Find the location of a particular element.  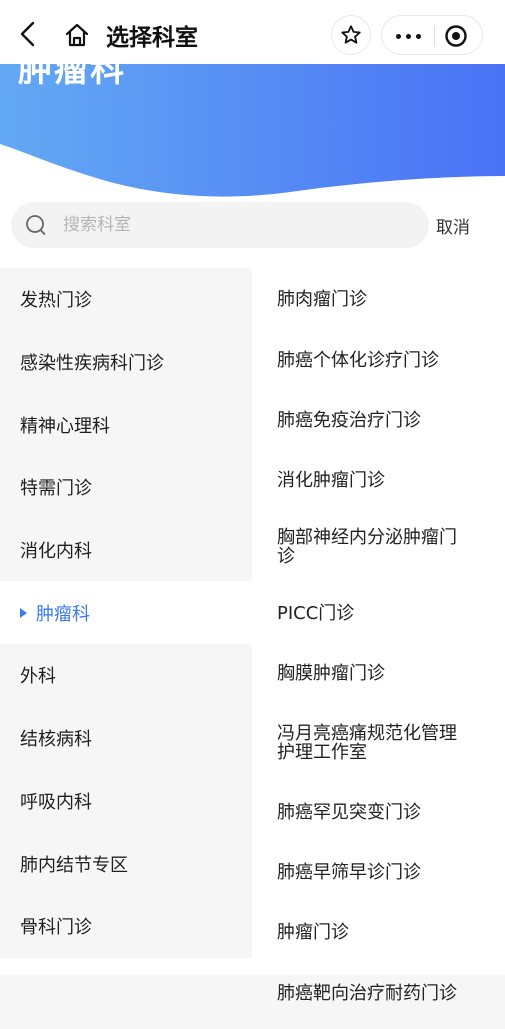

clinic-label-line: 胸膜肿瘤门诊 is located at coordinates (331, 673).